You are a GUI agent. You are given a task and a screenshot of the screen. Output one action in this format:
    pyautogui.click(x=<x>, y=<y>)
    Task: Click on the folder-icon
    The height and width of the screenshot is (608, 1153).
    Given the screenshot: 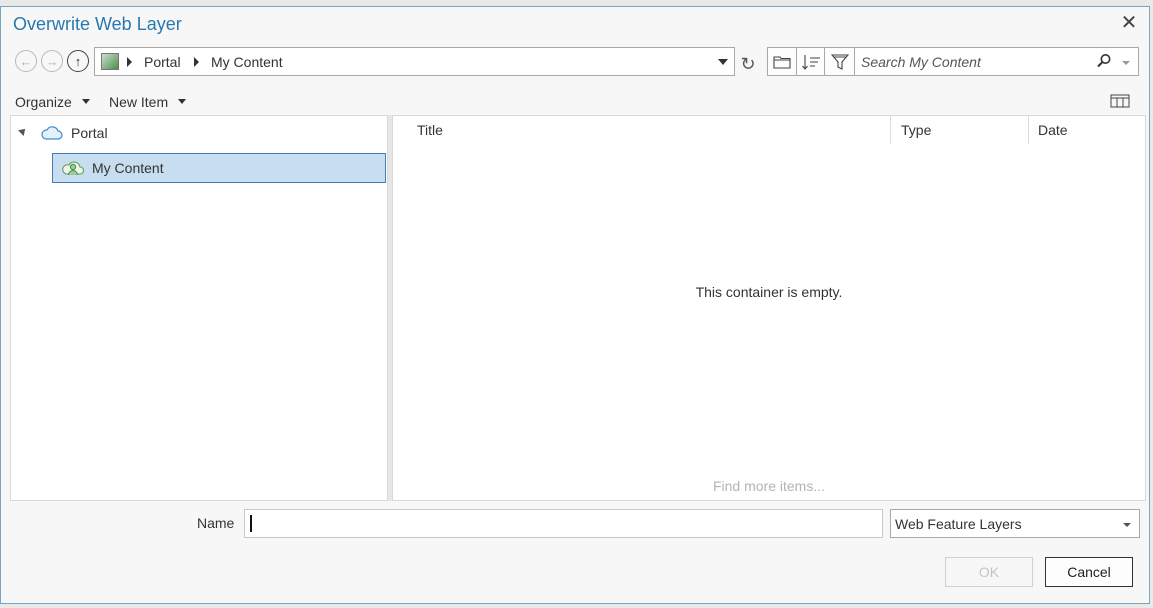 What is the action you would take?
    pyautogui.click(x=782, y=61)
    